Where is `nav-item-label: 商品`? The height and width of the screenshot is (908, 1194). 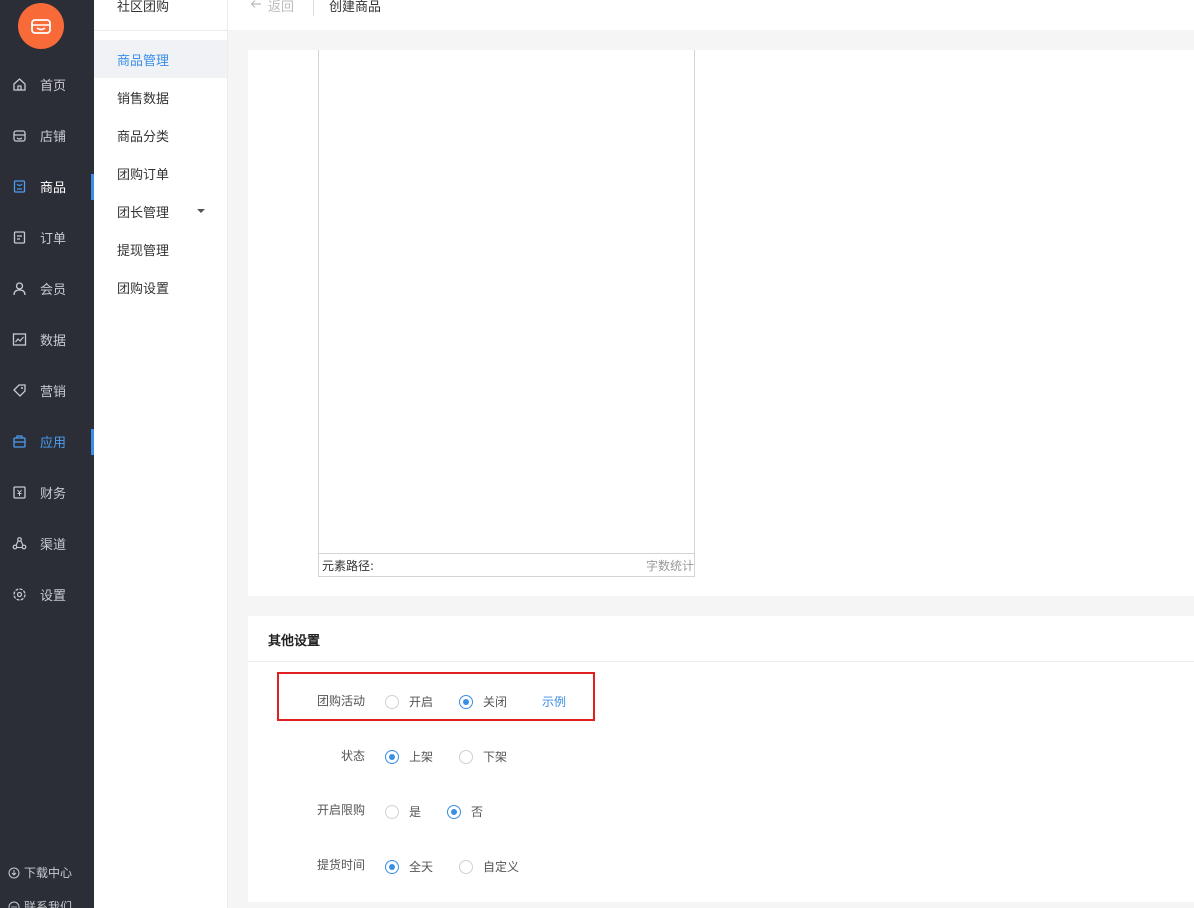 nav-item-label: 商品 is located at coordinates (53, 188).